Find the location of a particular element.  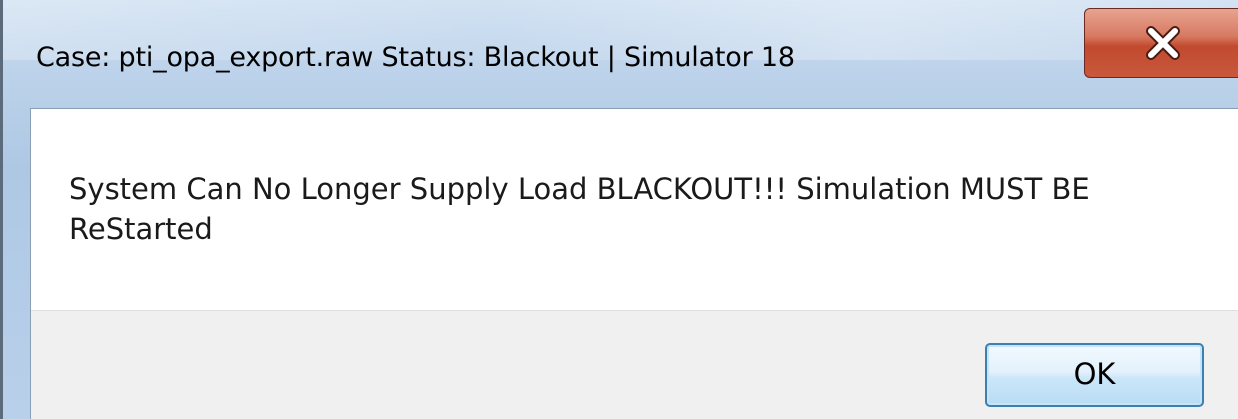

close-button is located at coordinates (1161, 43).